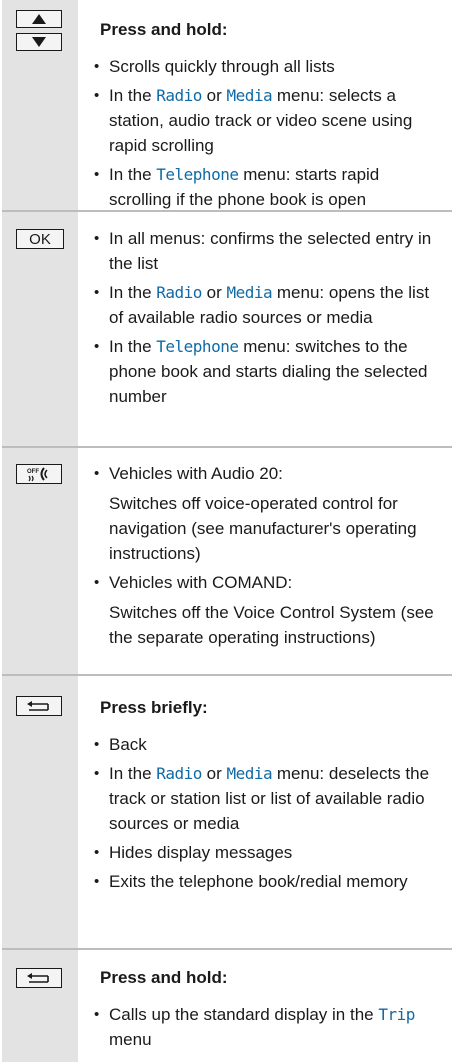  Describe the element at coordinates (270, 852) in the screenshot. I see `list-item: Hides display messages` at that location.